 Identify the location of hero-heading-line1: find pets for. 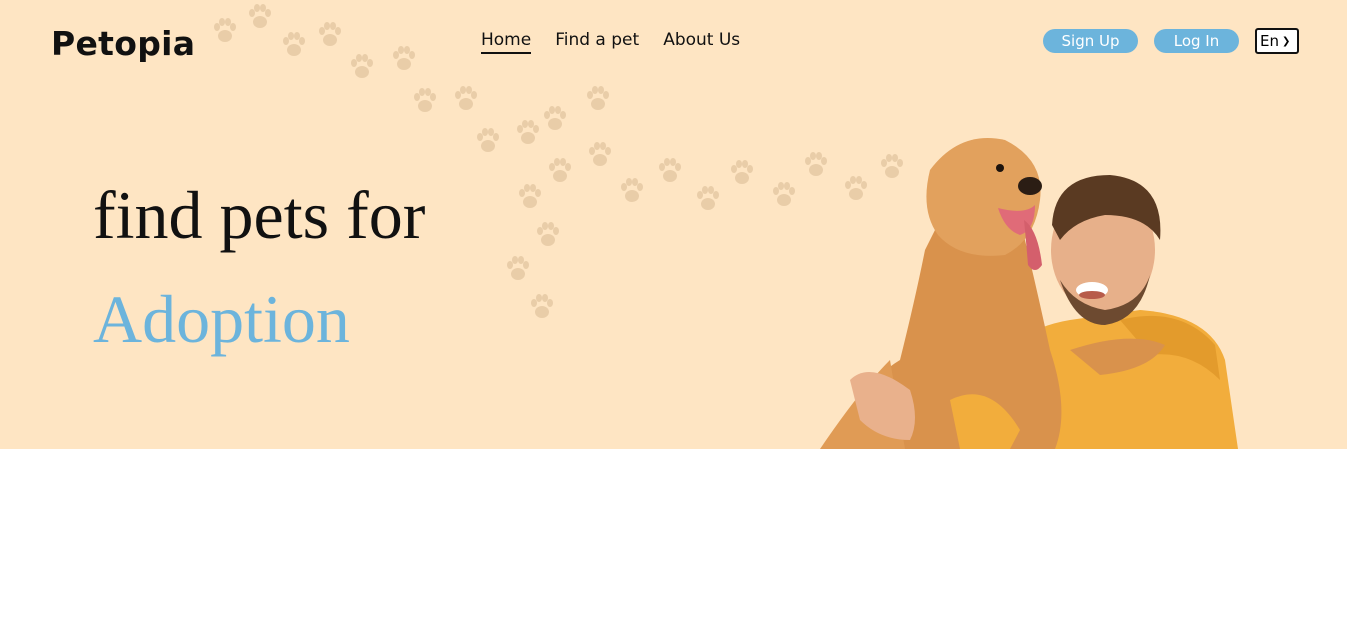
(259, 215).